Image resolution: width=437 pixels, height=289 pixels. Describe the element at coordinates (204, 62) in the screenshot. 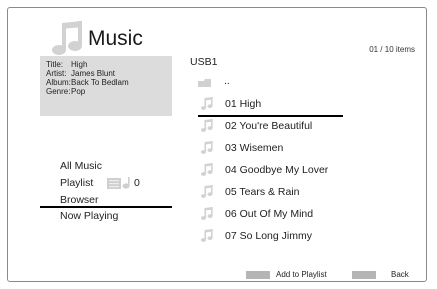

I see `current-path: USB1` at that location.